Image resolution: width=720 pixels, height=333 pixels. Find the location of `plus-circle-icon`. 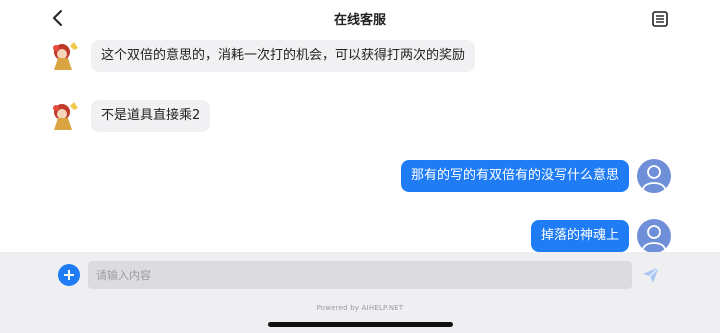

plus-circle-icon is located at coordinates (69, 275).